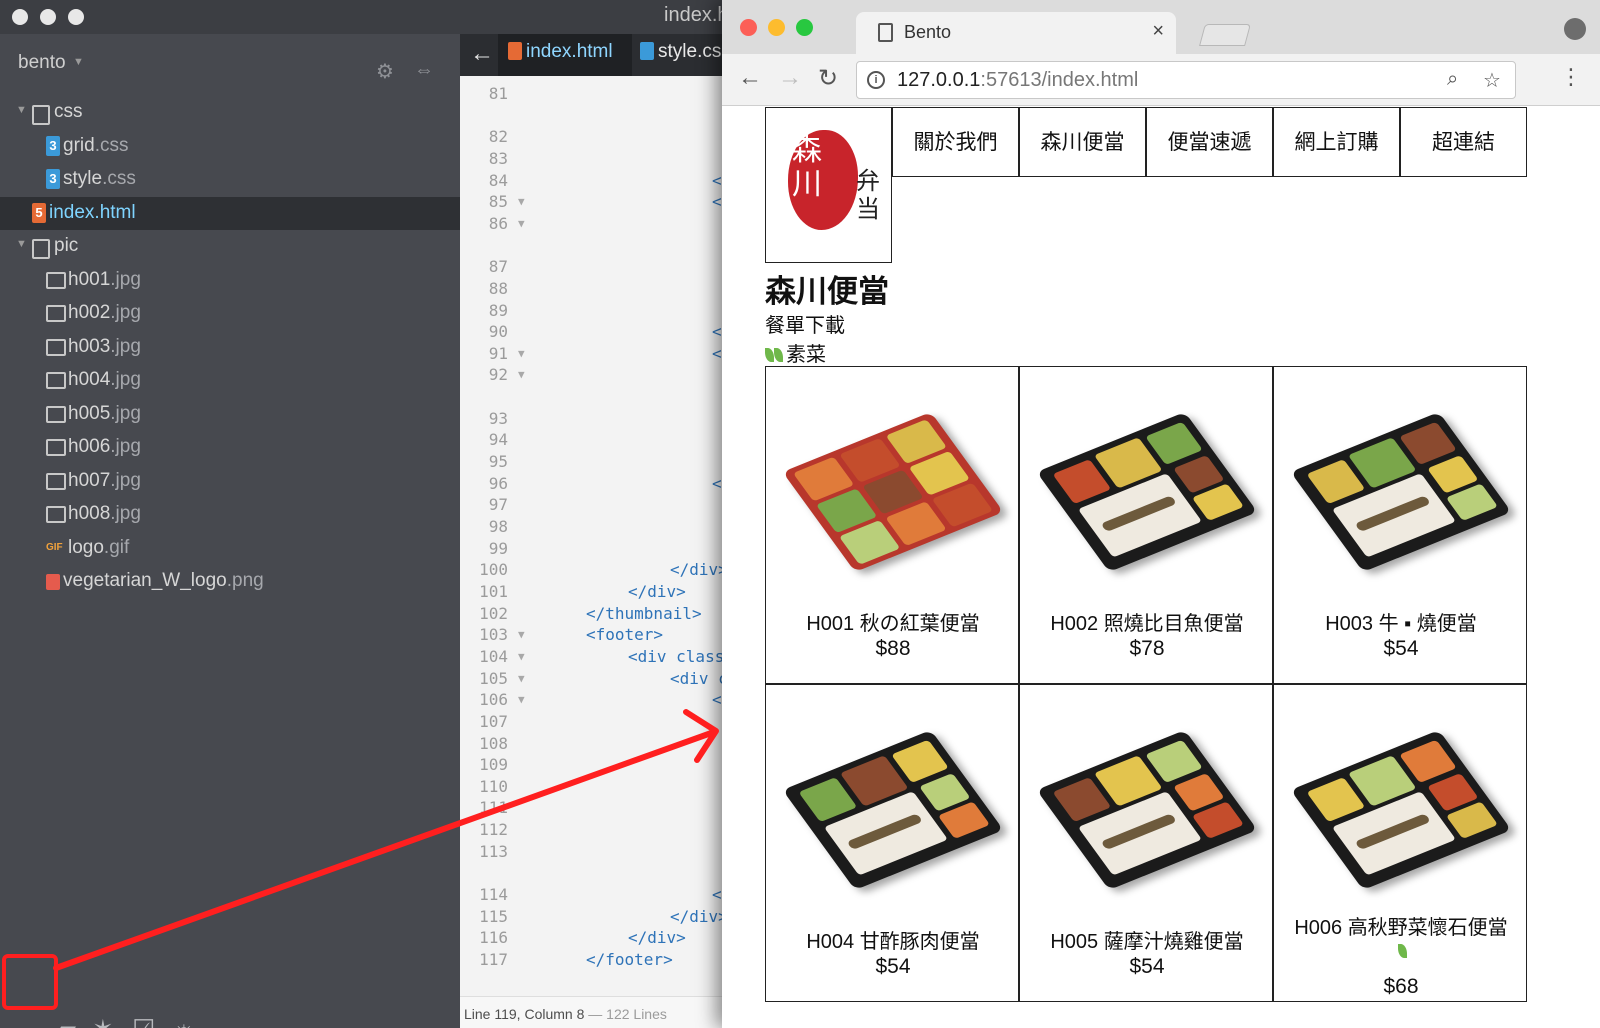 The height and width of the screenshot is (1028, 1600). I want to click on file-tree-item: h008.jpg, so click(230, 515).